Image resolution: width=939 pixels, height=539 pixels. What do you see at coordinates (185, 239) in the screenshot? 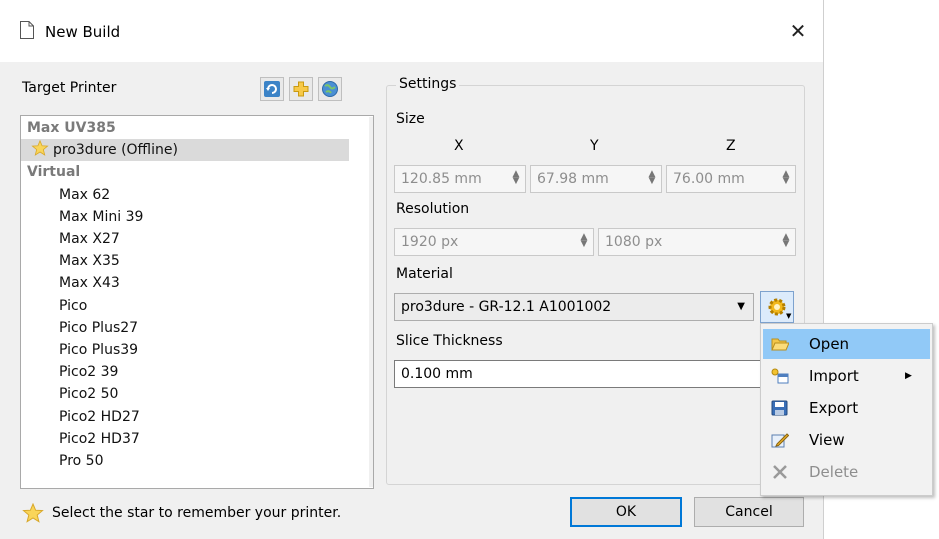
I see `printer-list-item: Max X27` at bounding box center [185, 239].